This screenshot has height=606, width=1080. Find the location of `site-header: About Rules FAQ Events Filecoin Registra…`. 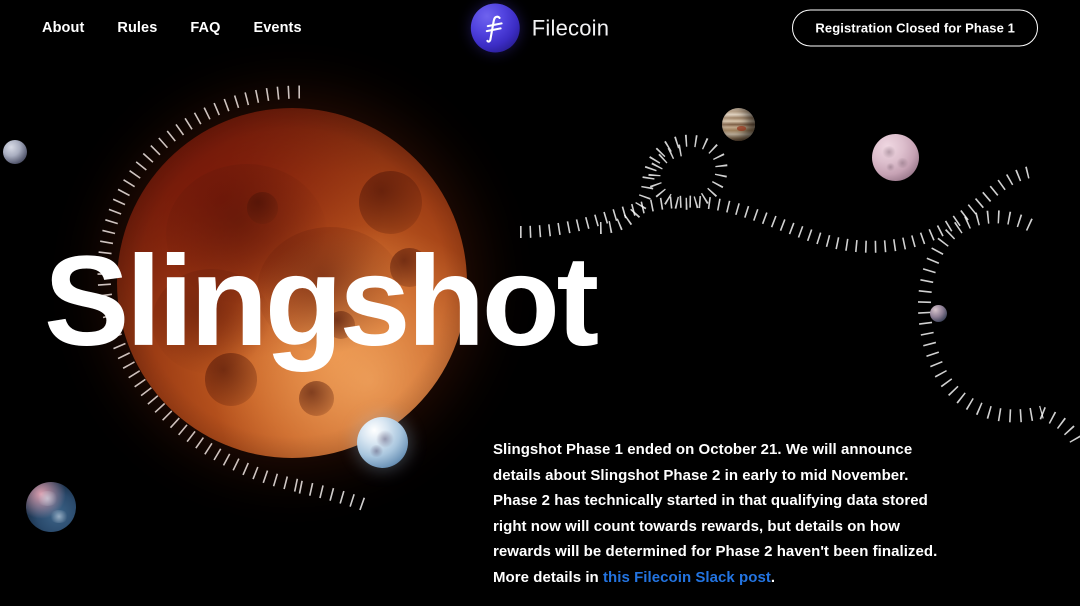

site-header: About Rules FAQ Events Filecoin Registra… is located at coordinates (540, 28).